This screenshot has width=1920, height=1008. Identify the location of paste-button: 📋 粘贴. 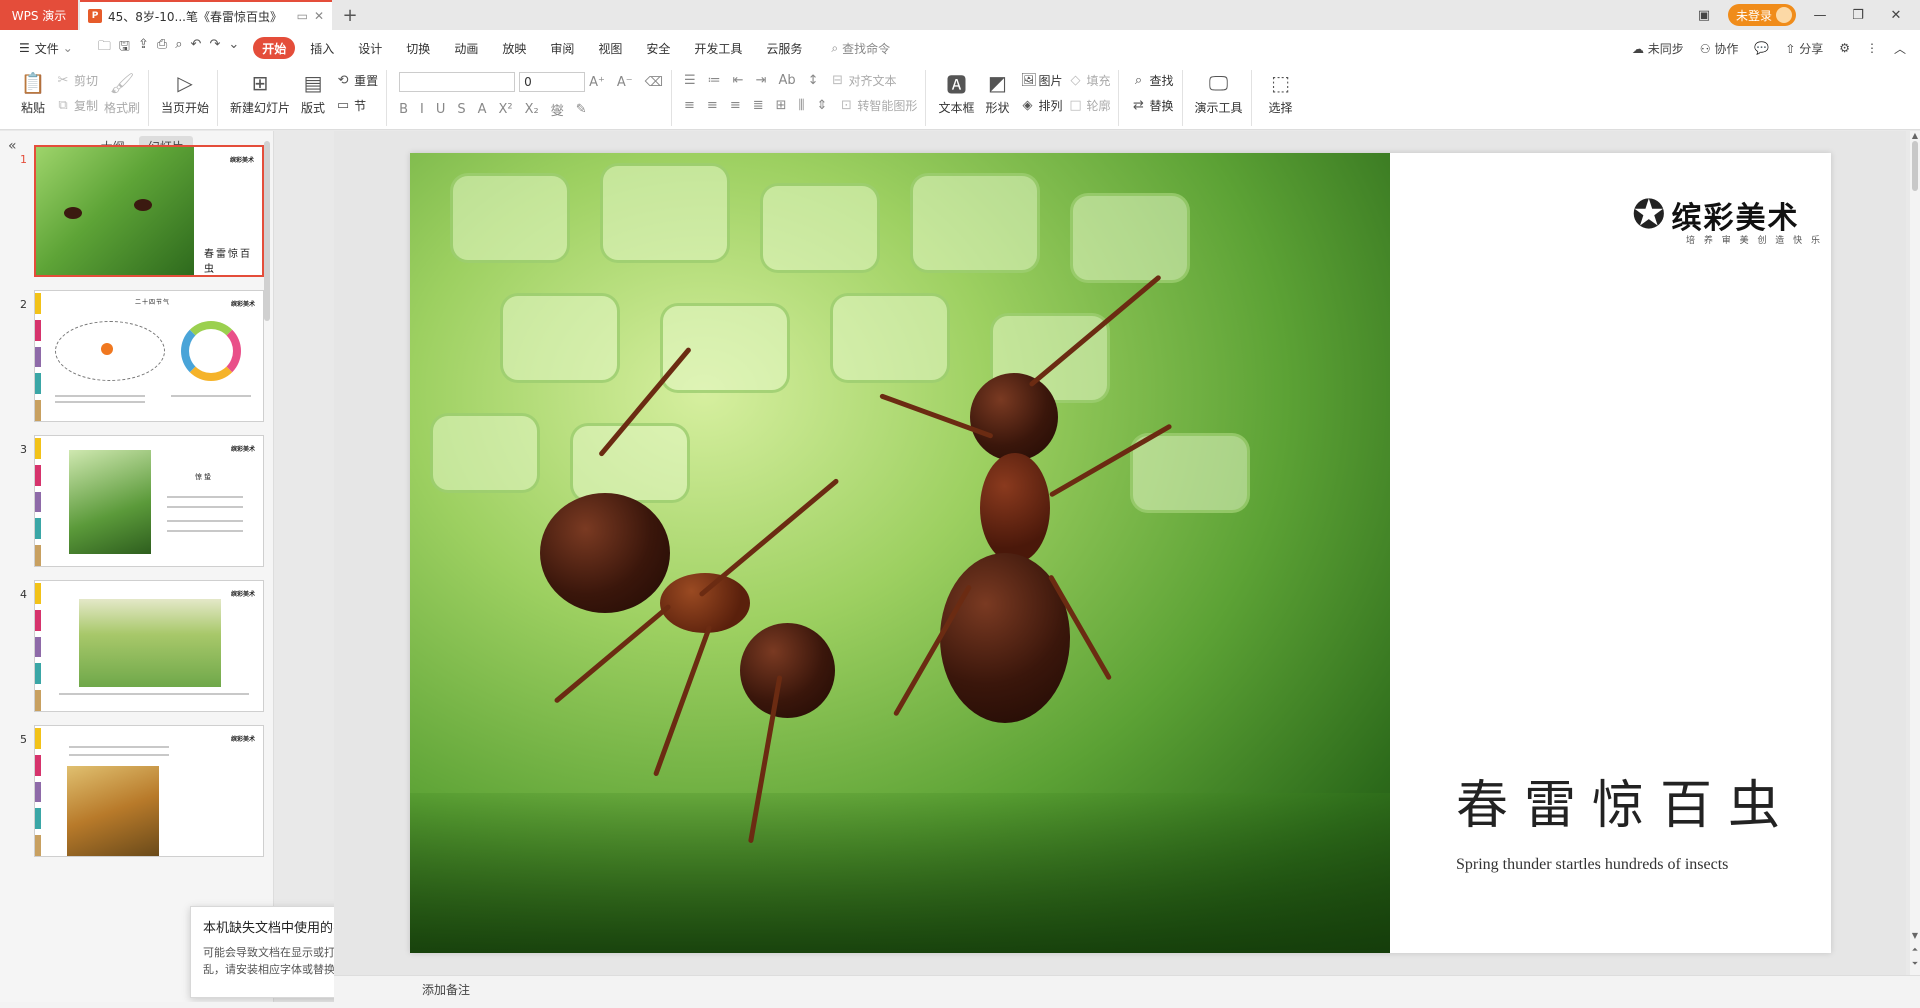
(33, 93).